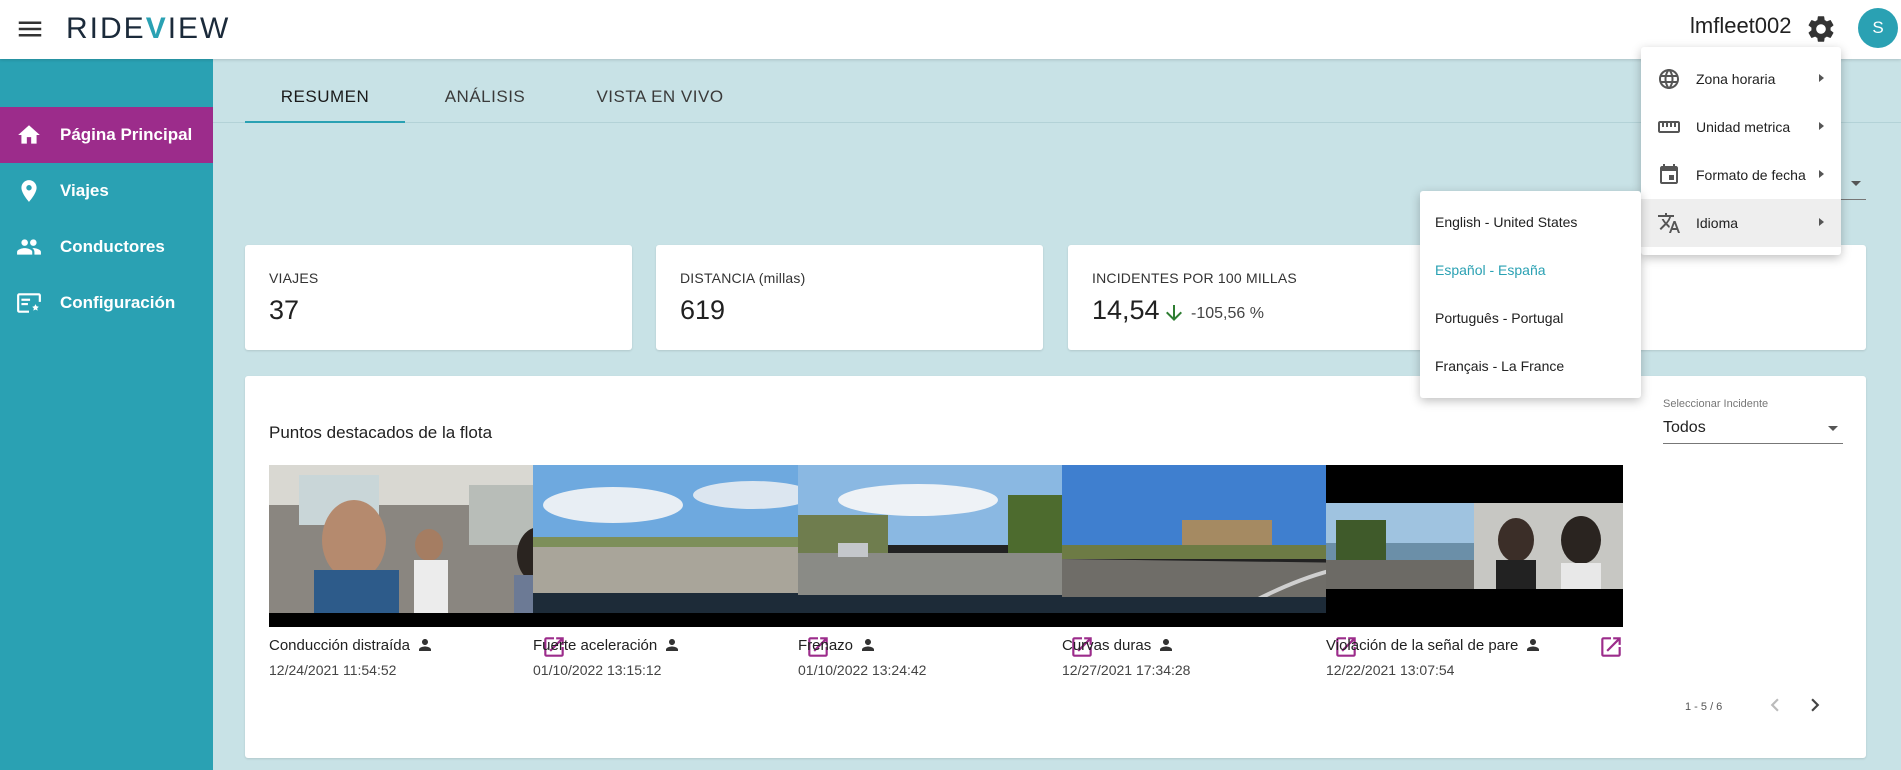 Image resolution: width=1901 pixels, height=770 pixels. I want to click on fleet-user-name: lmfleet002, so click(1741, 25).